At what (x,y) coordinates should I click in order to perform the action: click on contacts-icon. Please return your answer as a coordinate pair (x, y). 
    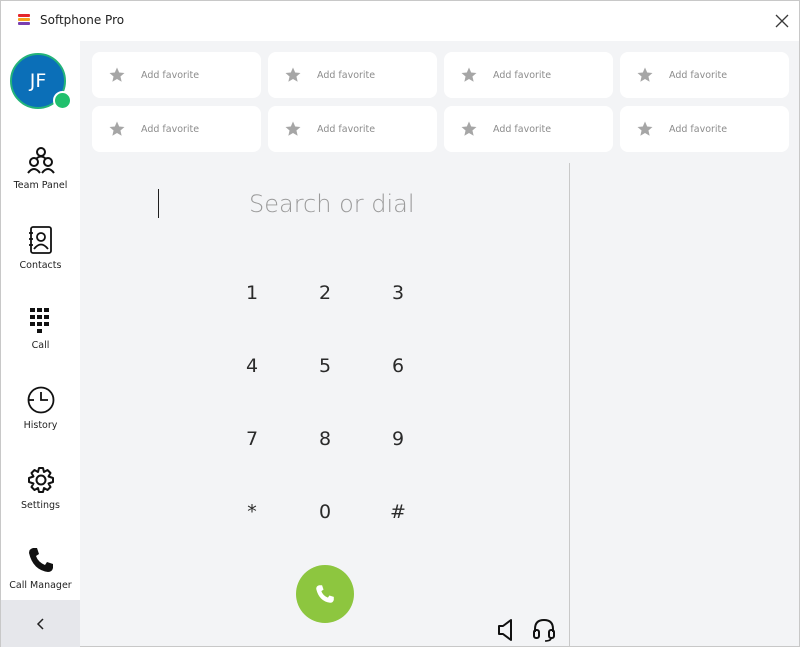
    Looking at the image, I should click on (40, 240).